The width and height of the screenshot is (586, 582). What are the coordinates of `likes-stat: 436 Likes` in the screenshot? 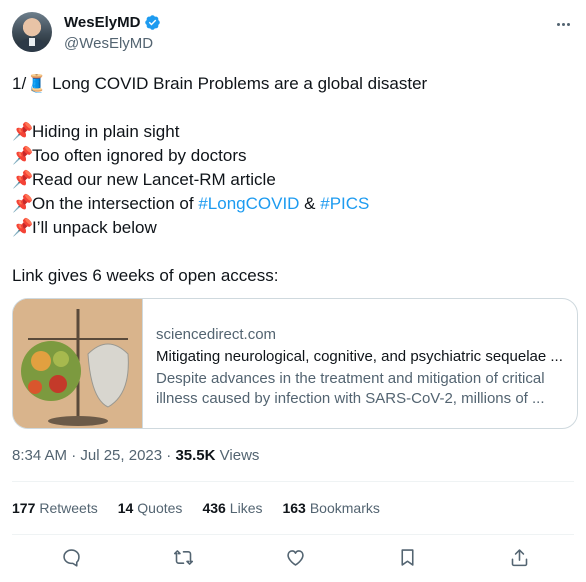 It's located at (232, 508).